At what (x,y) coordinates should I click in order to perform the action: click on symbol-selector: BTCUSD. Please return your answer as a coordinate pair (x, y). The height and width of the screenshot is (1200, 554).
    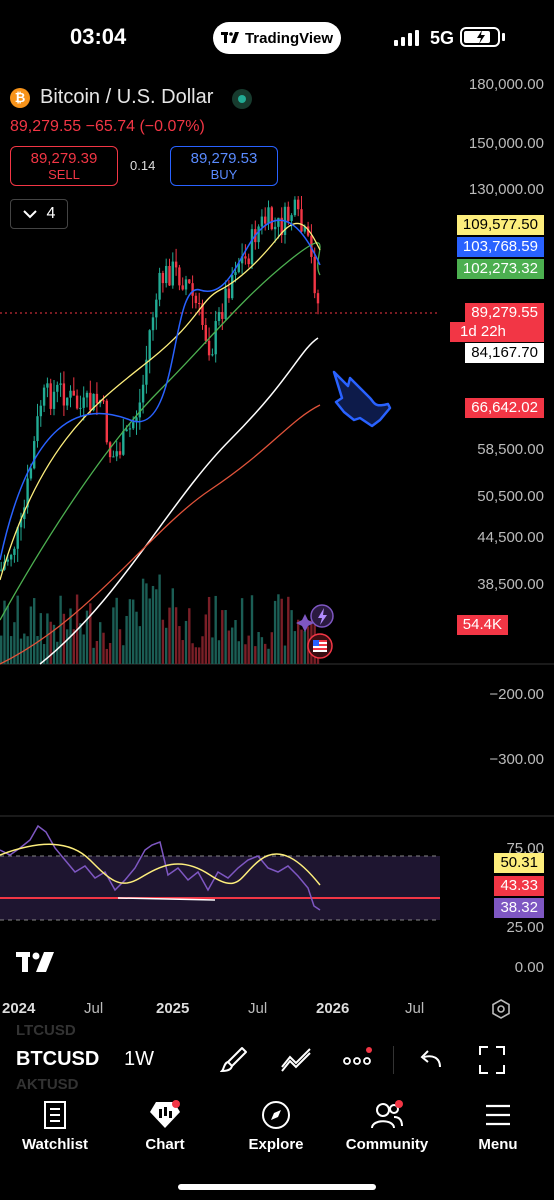
    Looking at the image, I should click on (57, 1059).